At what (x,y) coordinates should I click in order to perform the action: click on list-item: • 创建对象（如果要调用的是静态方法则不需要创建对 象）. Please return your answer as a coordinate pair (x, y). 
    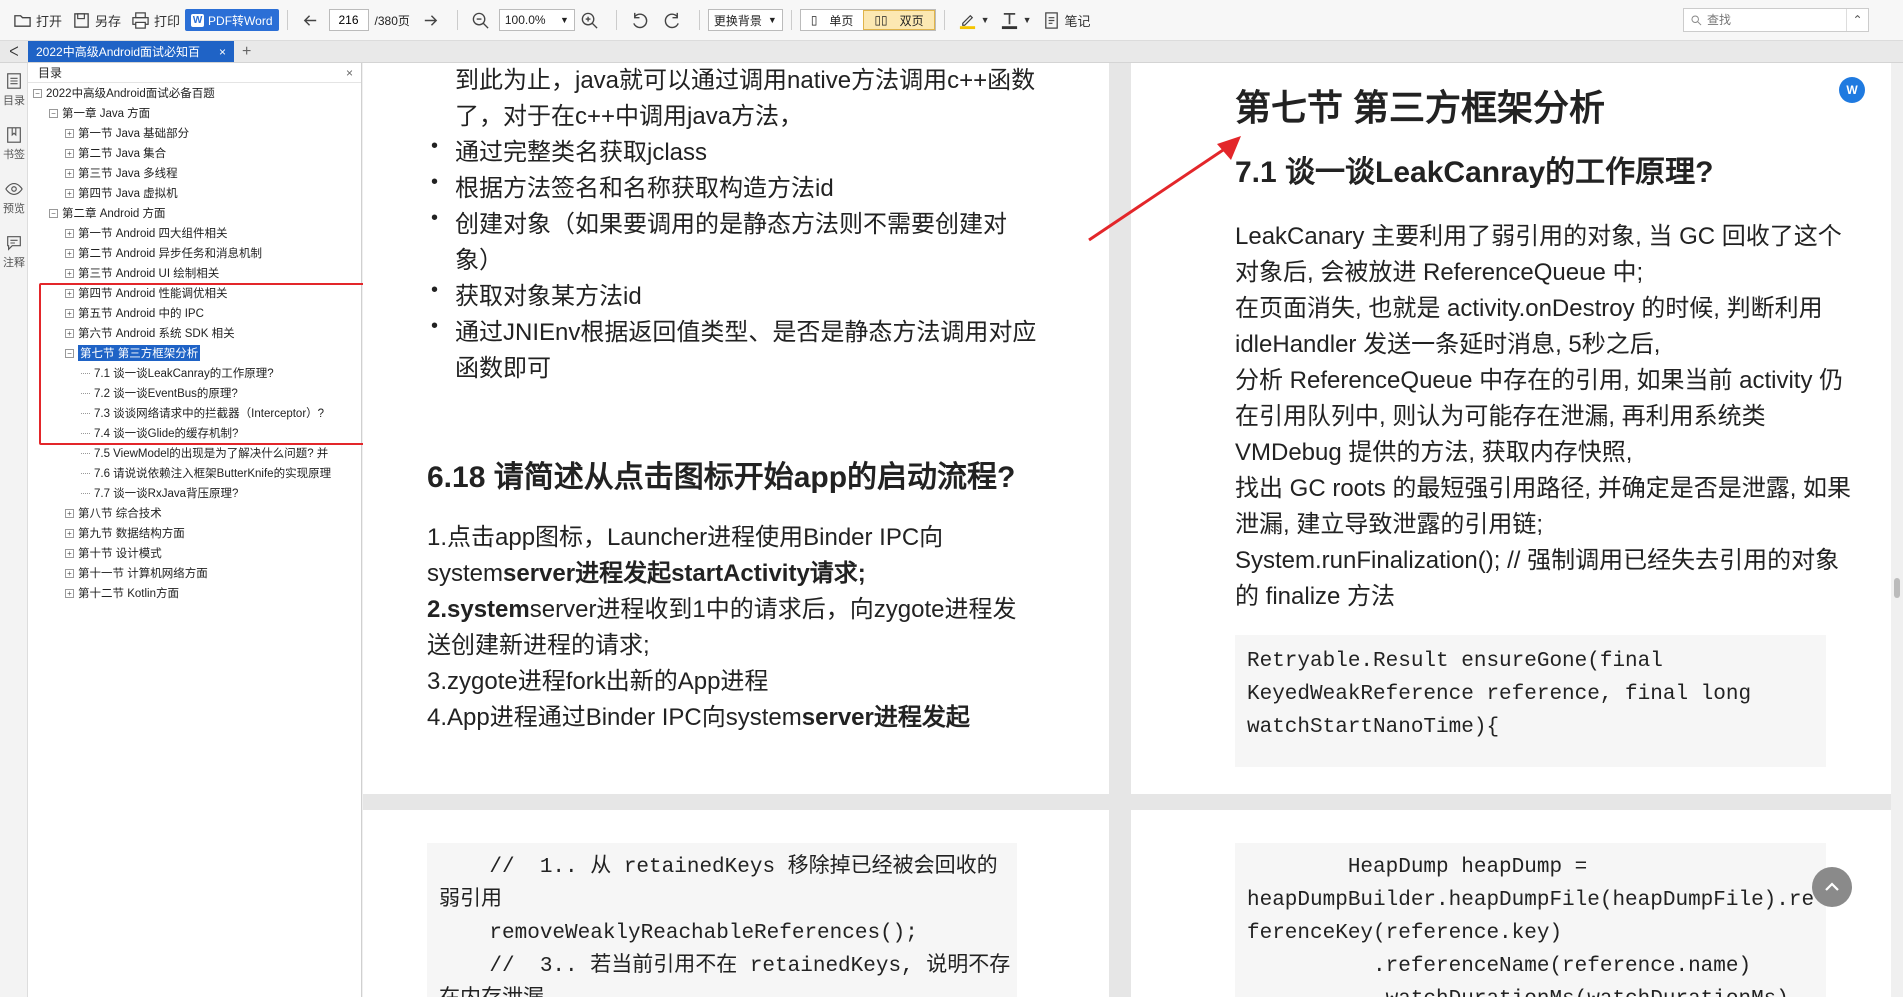
    Looking at the image, I should click on (733, 243).